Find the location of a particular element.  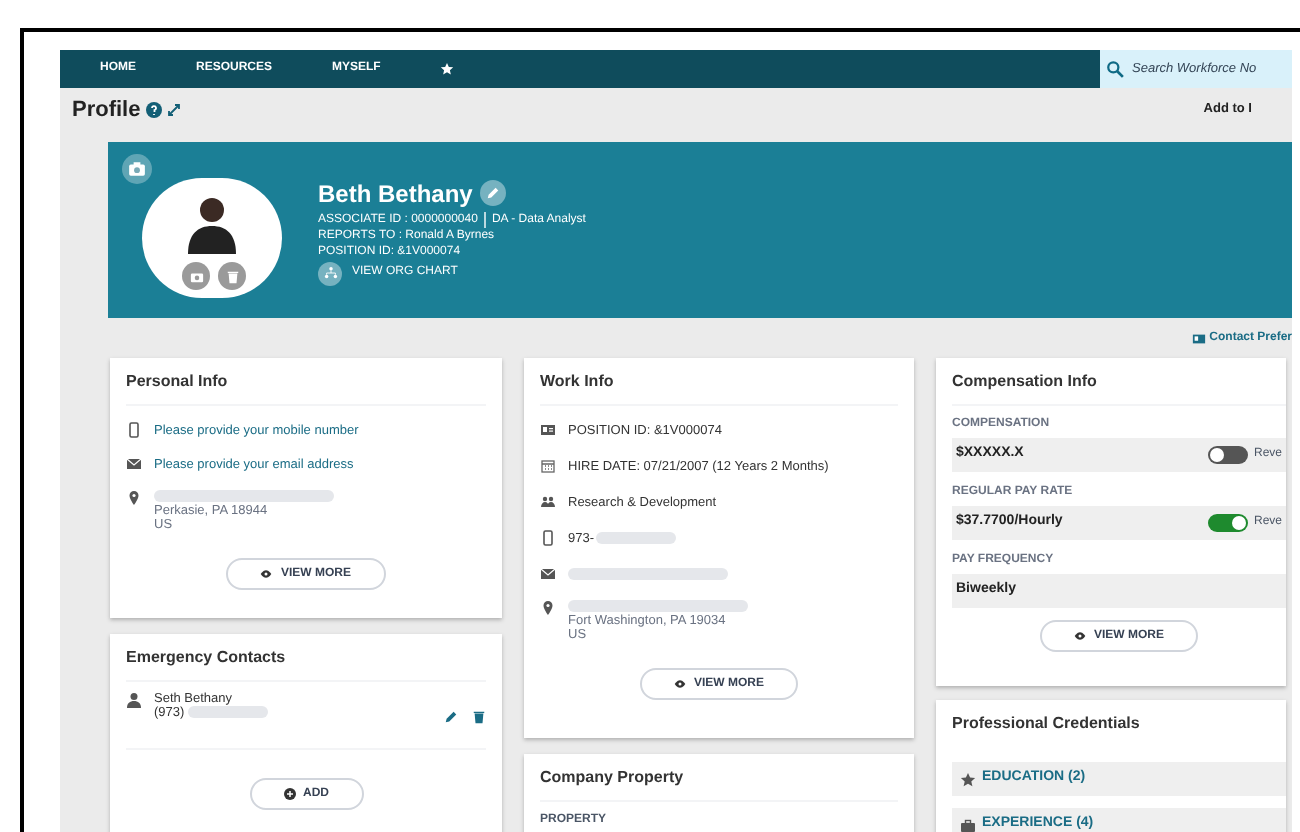

people-icon is located at coordinates (548, 502).